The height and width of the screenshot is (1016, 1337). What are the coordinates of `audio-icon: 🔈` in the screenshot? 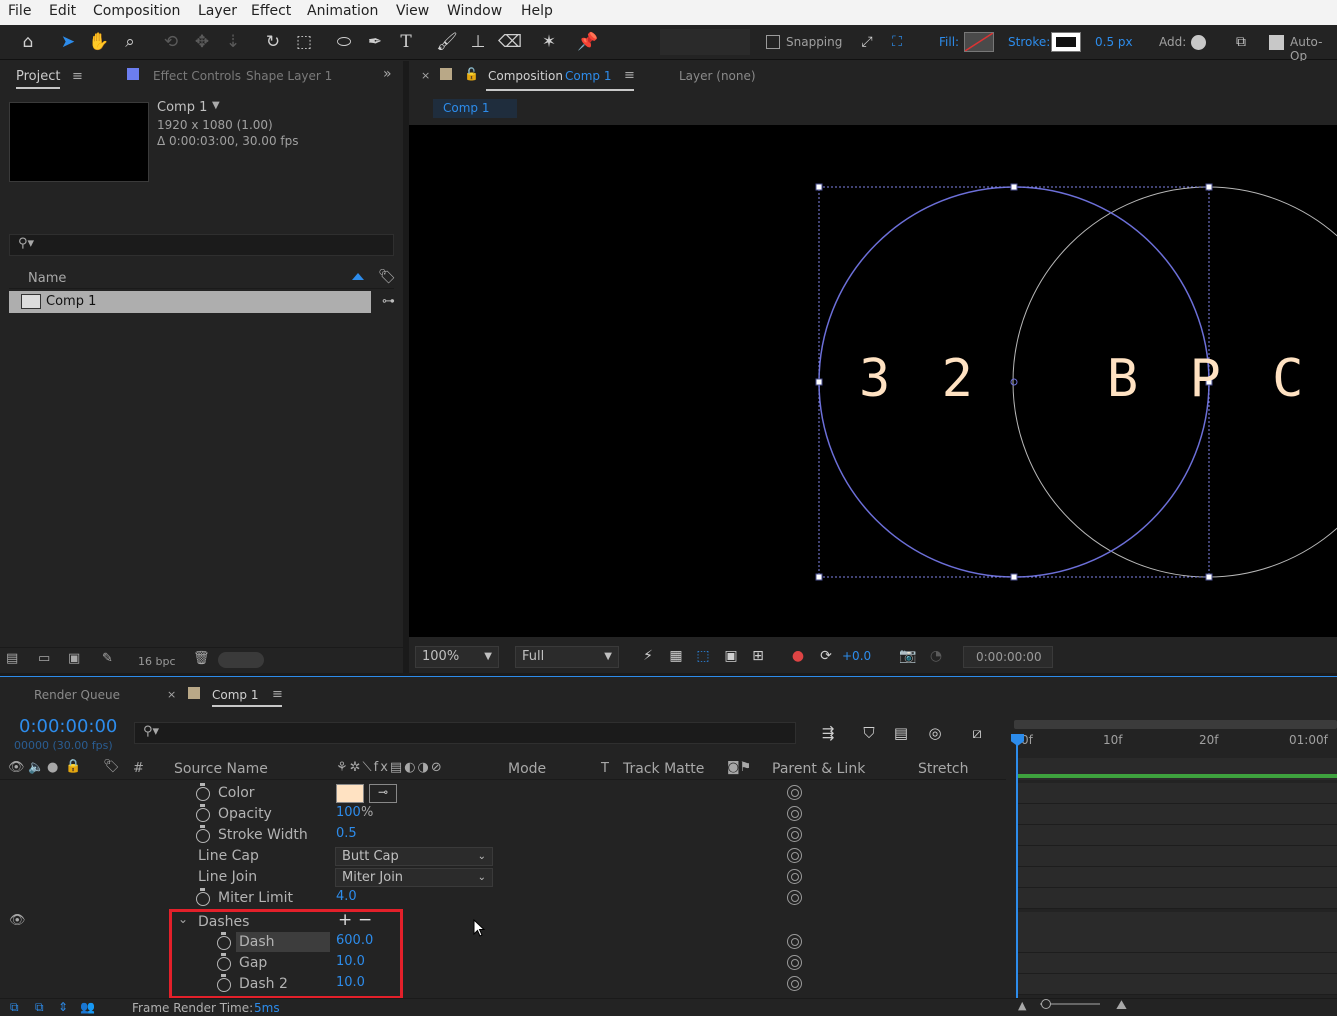 It's located at (36, 767).